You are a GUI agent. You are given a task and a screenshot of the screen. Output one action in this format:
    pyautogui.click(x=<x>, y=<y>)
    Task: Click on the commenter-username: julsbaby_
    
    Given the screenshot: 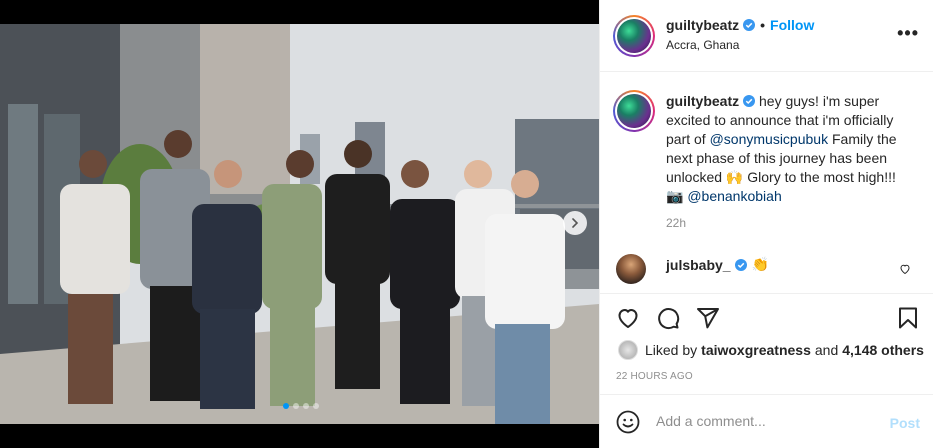 What is the action you would take?
    pyautogui.click(x=698, y=265)
    